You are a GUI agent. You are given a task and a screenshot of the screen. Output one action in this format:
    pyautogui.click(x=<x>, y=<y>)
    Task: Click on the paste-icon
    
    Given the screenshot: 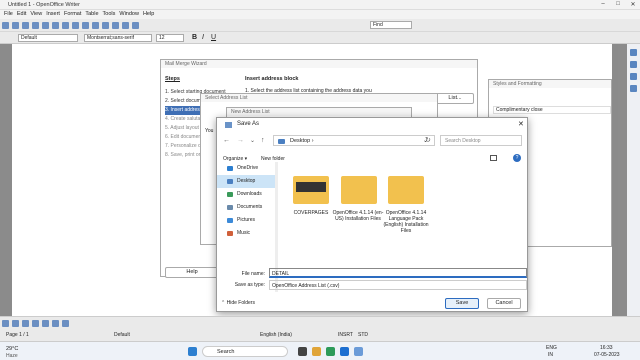 What is the action you would take?
    pyautogui.click(x=95, y=25)
    